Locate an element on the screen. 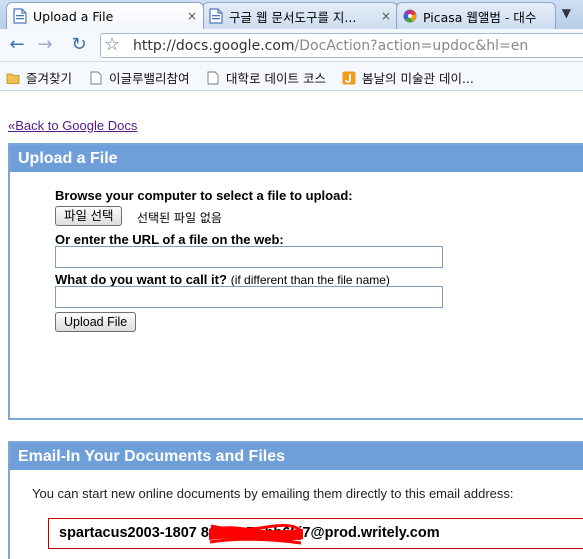 This screenshot has height=559, width=583. picasa-icon is located at coordinates (410, 16).